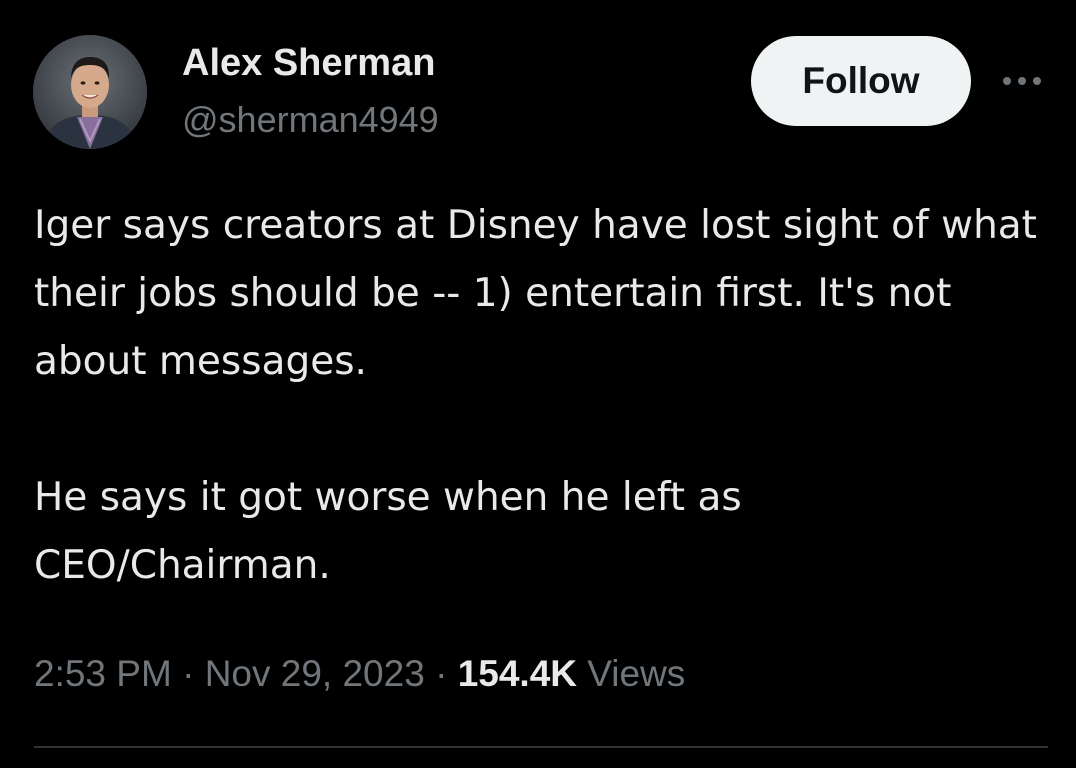 The width and height of the screenshot is (1076, 768). Describe the element at coordinates (861, 81) in the screenshot. I see `follow-button: Follow` at that location.